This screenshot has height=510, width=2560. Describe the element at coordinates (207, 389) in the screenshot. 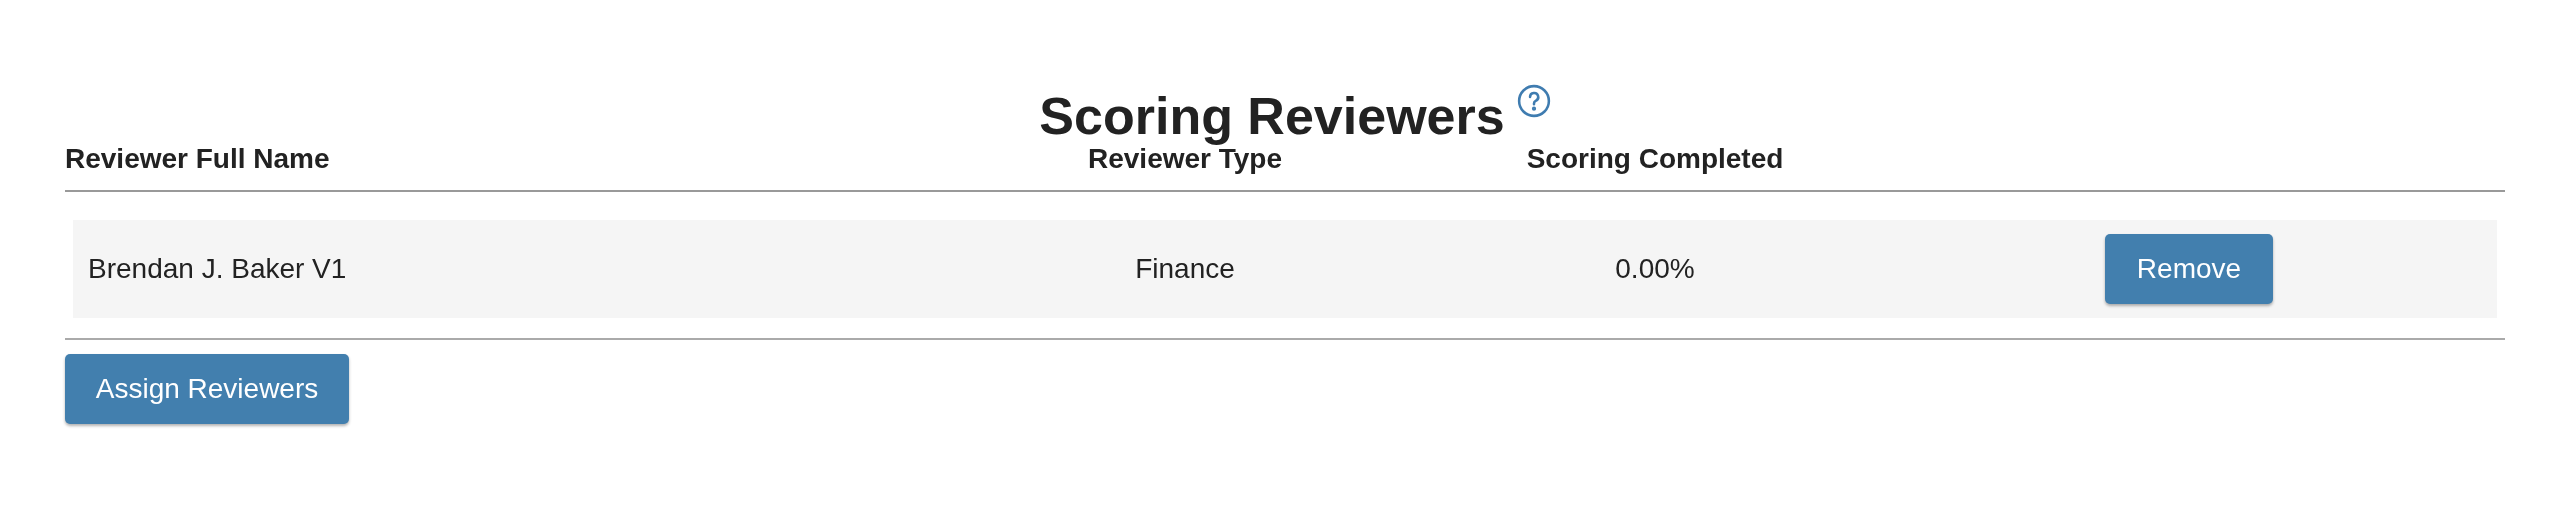

I see `assign-reviewers-button: Assign Reviewers` at that location.